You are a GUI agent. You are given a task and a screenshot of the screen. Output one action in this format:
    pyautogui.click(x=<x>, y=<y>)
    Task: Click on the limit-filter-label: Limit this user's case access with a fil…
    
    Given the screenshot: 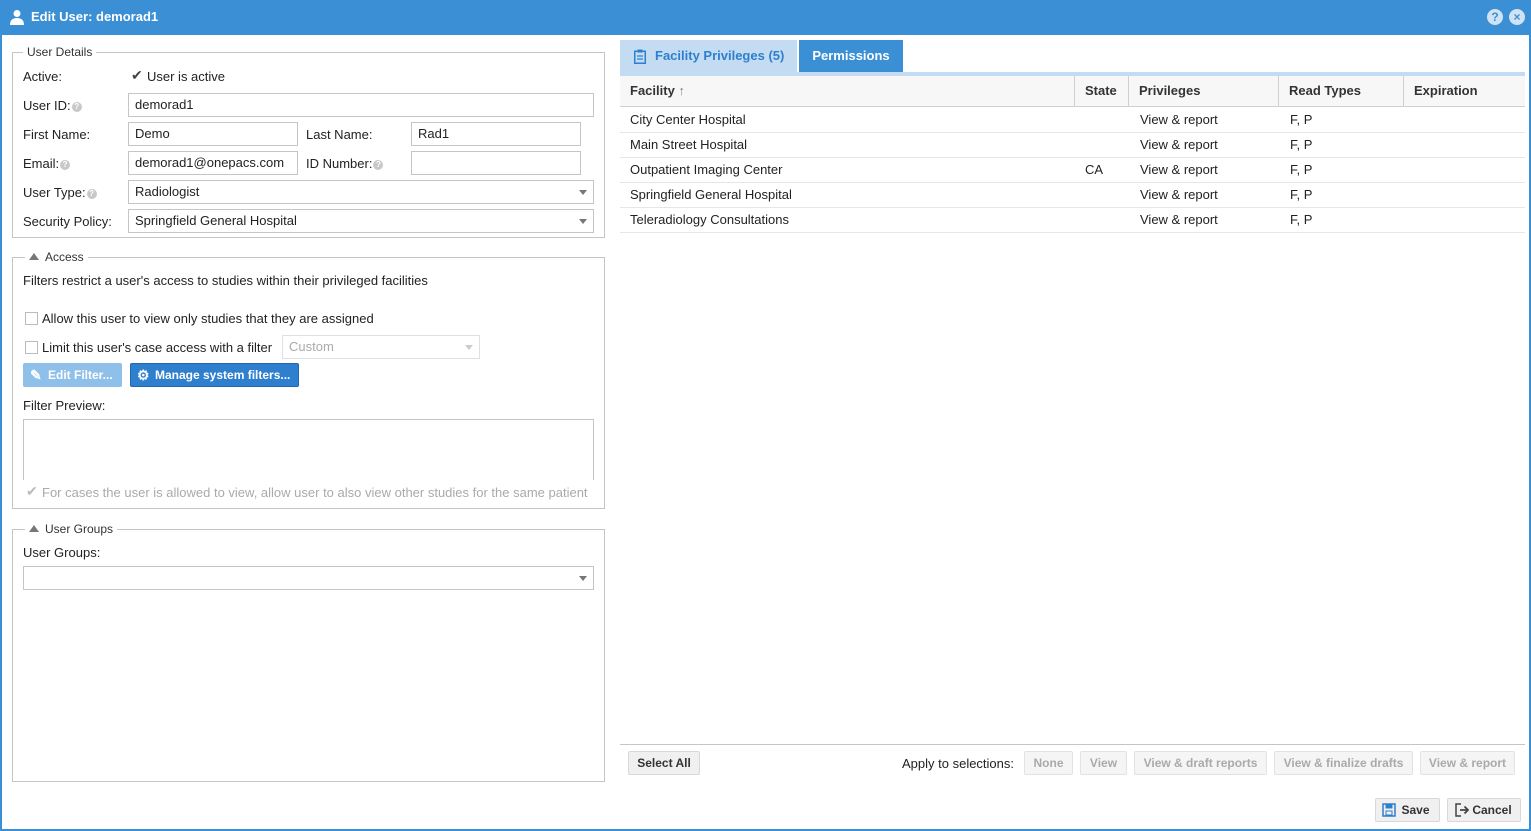 What is the action you would take?
    pyautogui.click(x=157, y=347)
    